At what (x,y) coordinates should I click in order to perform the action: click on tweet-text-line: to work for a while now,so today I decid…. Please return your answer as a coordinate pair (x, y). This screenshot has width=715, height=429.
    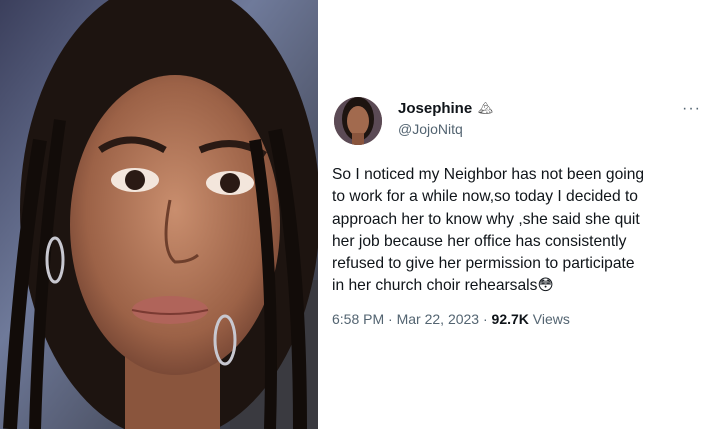
    Looking at the image, I should click on (485, 197).